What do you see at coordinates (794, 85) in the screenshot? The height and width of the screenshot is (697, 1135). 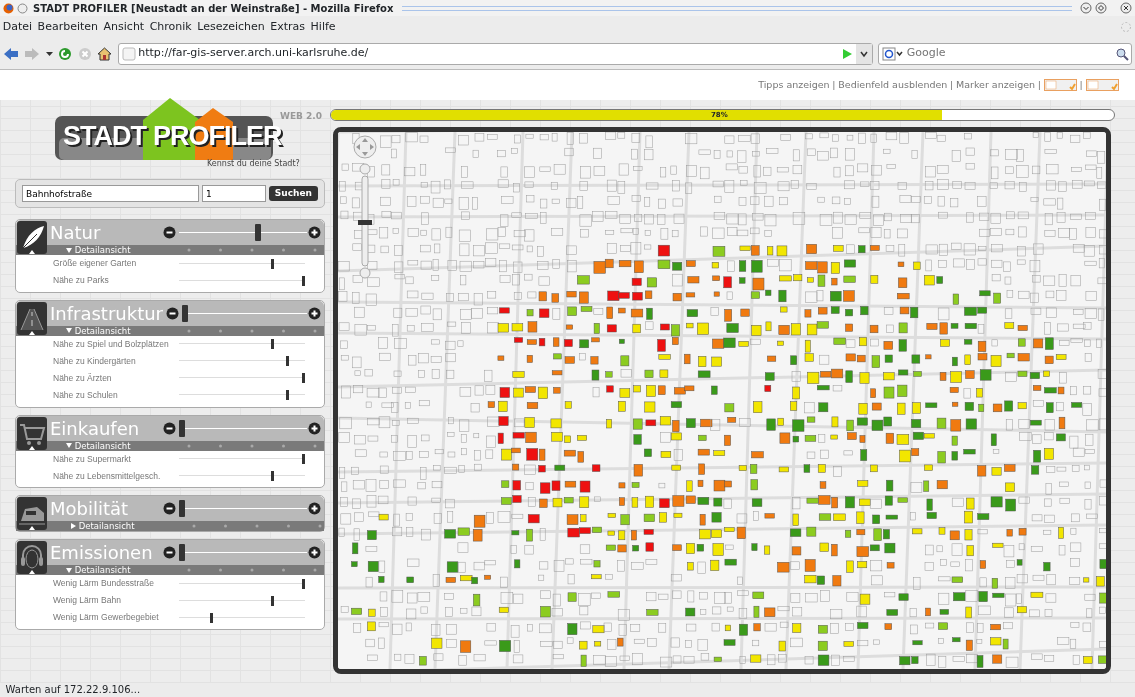 I see `header-link: Tipps anzeigen` at bounding box center [794, 85].